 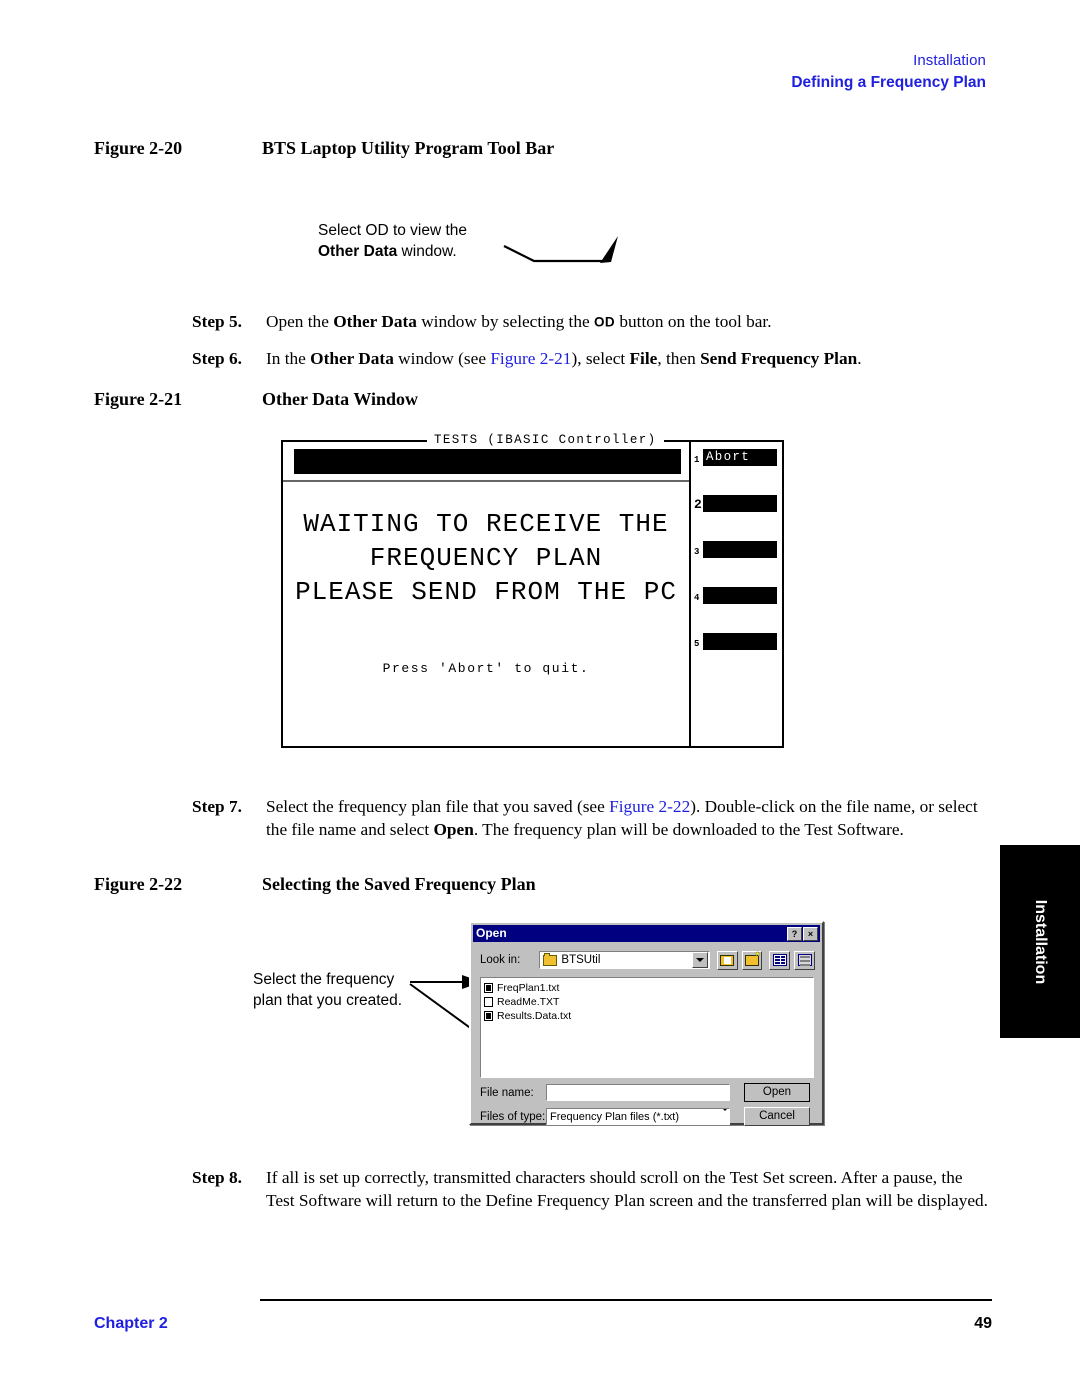 What do you see at coordinates (138, 148) in the screenshot?
I see `figure-2-20-number: Figure 2-20` at bounding box center [138, 148].